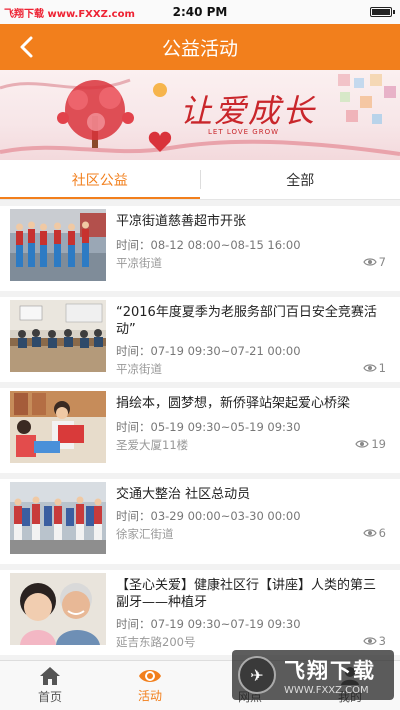  What do you see at coordinates (208, 427) in the screenshot?
I see `activity-time: 时间：05-19 09:30~05-19 09:30` at bounding box center [208, 427].